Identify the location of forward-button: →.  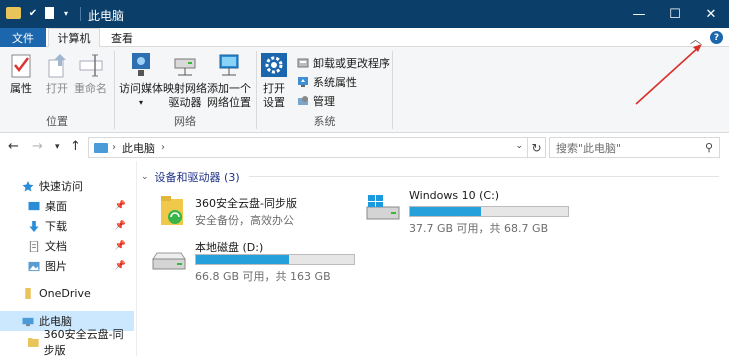
(37, 146).